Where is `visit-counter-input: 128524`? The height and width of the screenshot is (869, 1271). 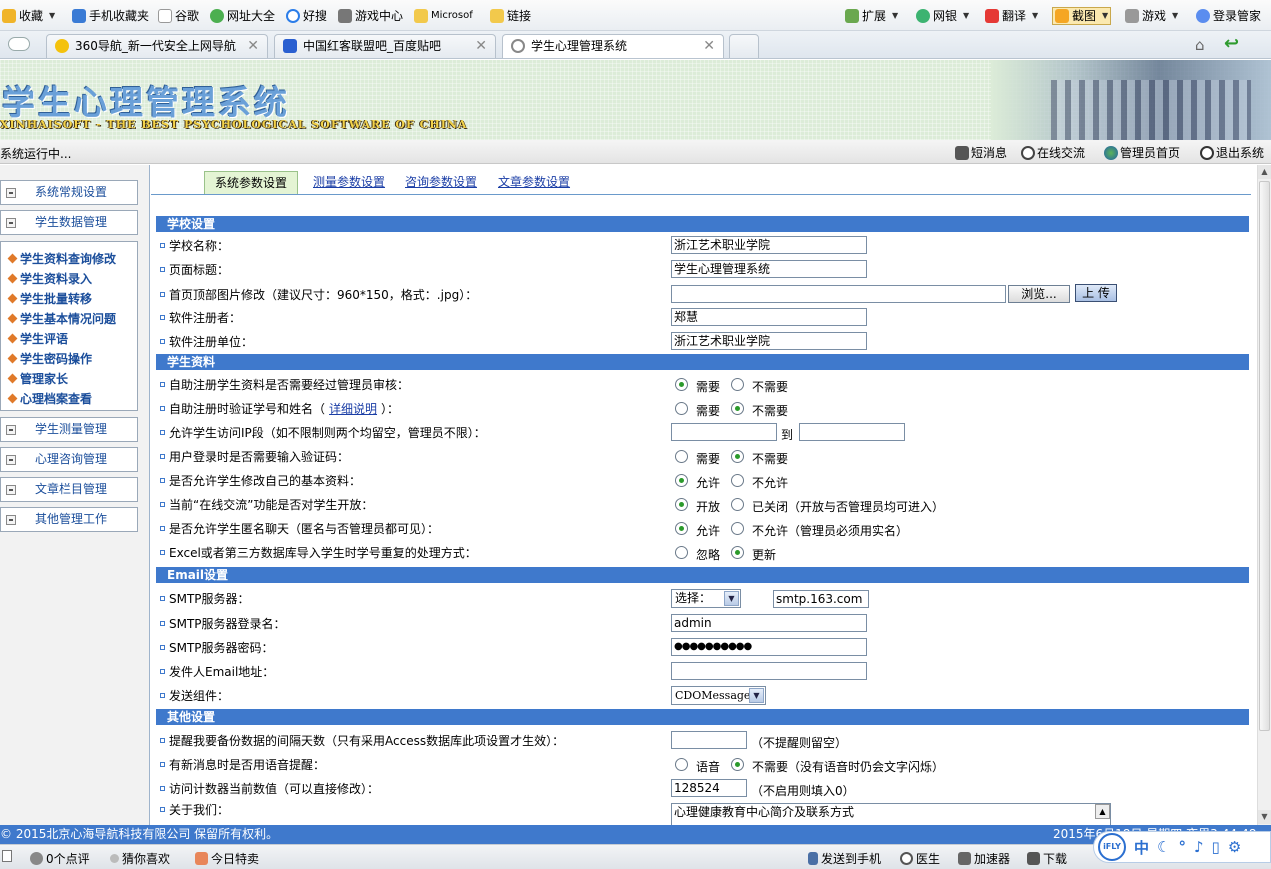
visit-counter-input: 128524 is located at coordinates (709, 788).